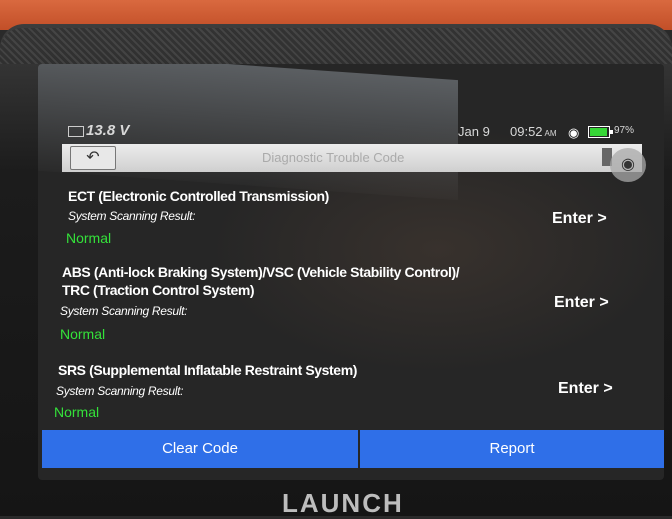 The height and width of the screenshot is (519, 672). What do you see at coordinates (83, 334) in the screenshot?
I see `system-status-abs: Normal` at bounding box center [83, 334].